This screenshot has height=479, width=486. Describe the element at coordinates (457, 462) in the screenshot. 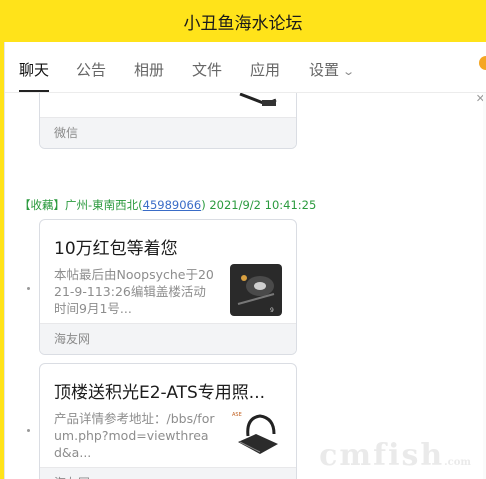

I see `watermark-domain: .com` at that location.